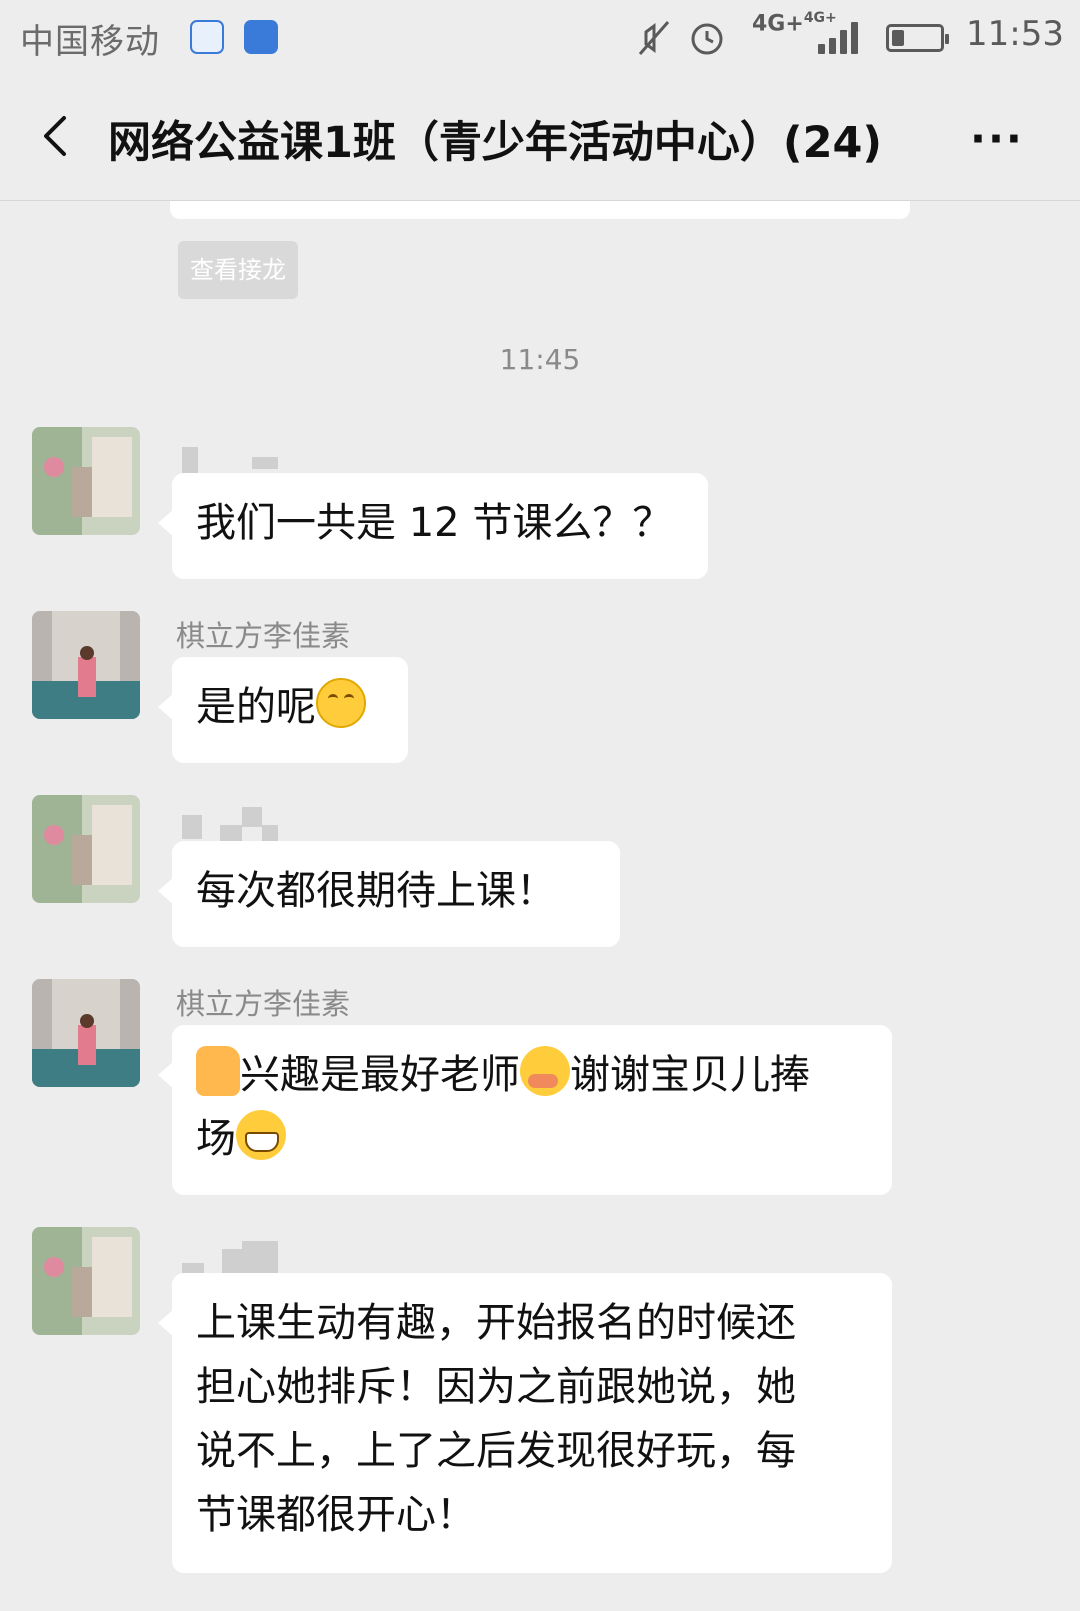 The width and height of the screenshot is (1080, 1611). What do you see at coordinates (545, 1071) in the screenshot?
I see `blushing-face-emoji` at bounding box center [545, 1071].